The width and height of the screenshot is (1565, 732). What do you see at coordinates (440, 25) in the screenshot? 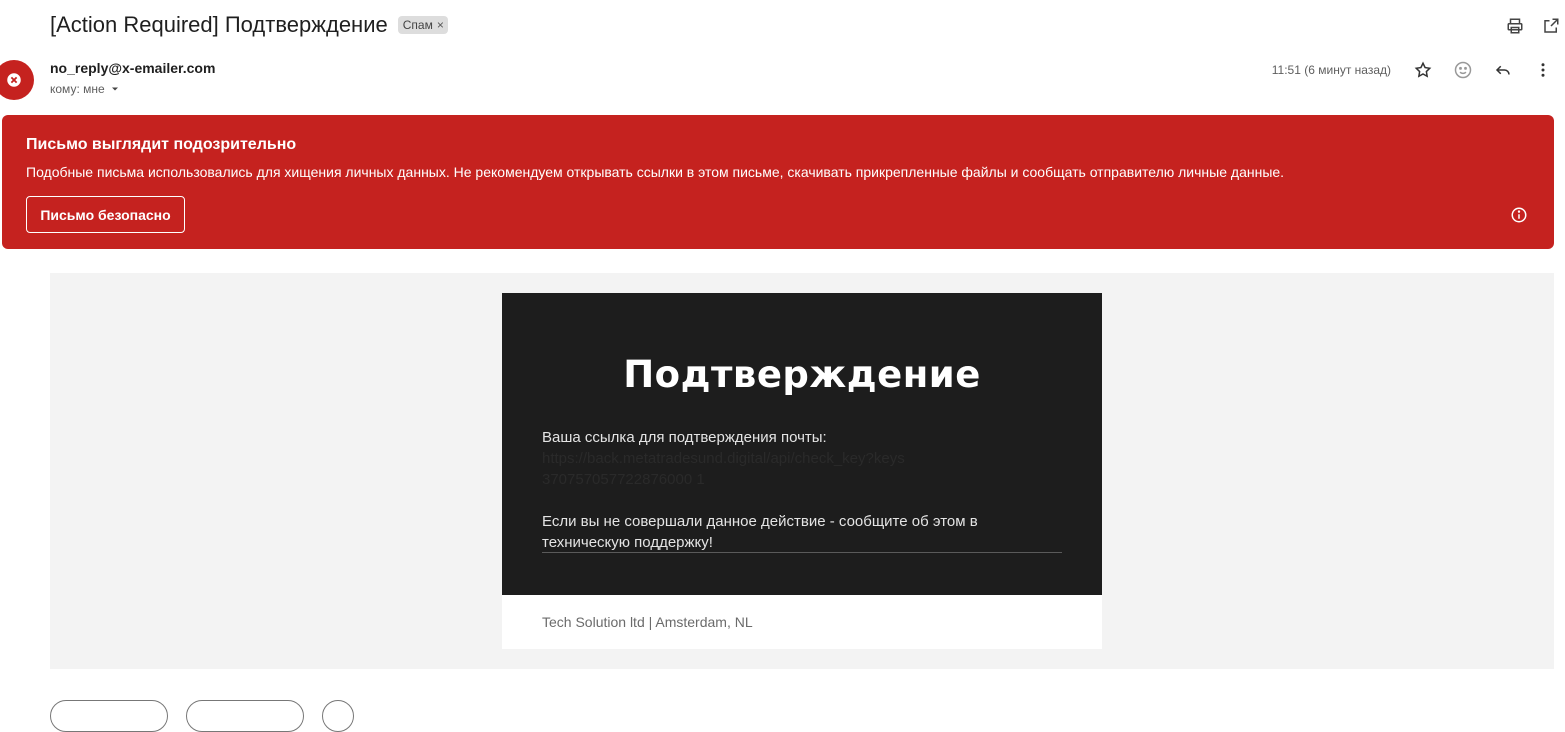
I see `remove-label-button: ×` at bounding box center [440, 25].